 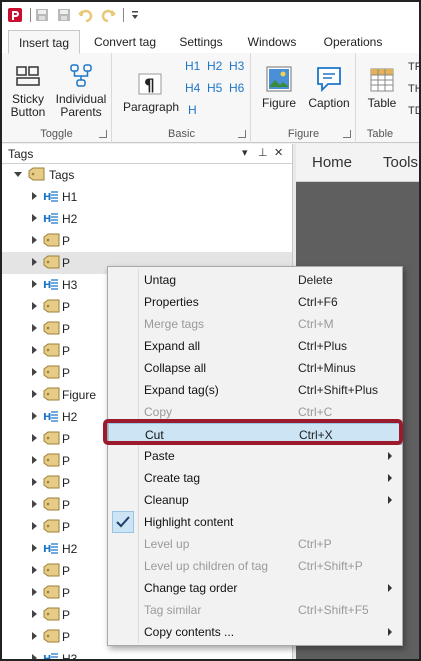 What do you see at coordinates (236, 66) in the screenshot?
I see `heading-h3-button: H3` at bounding box center [236, 66].